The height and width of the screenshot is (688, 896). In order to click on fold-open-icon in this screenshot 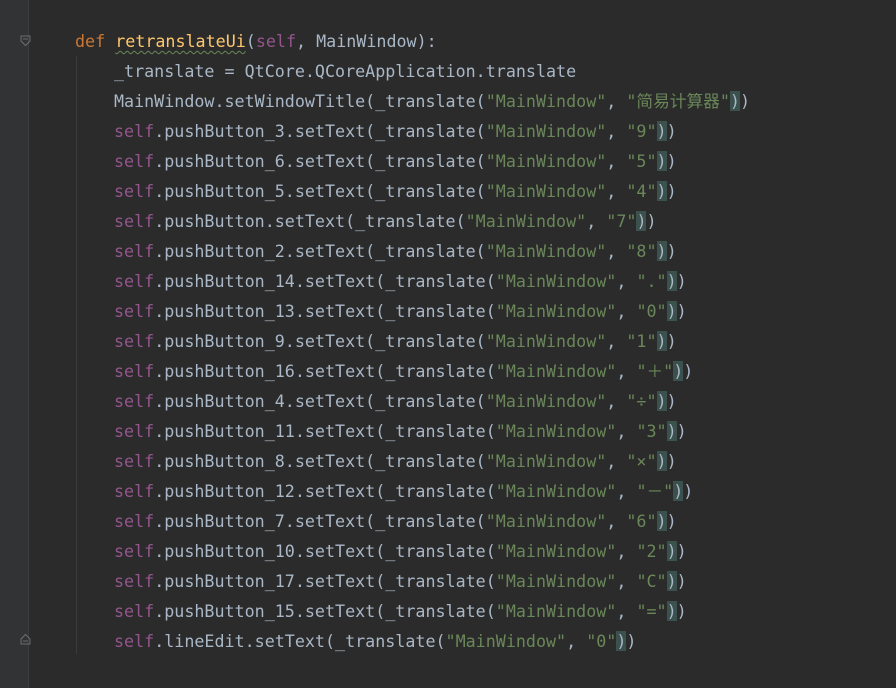, I will do `click(25, 41)`.